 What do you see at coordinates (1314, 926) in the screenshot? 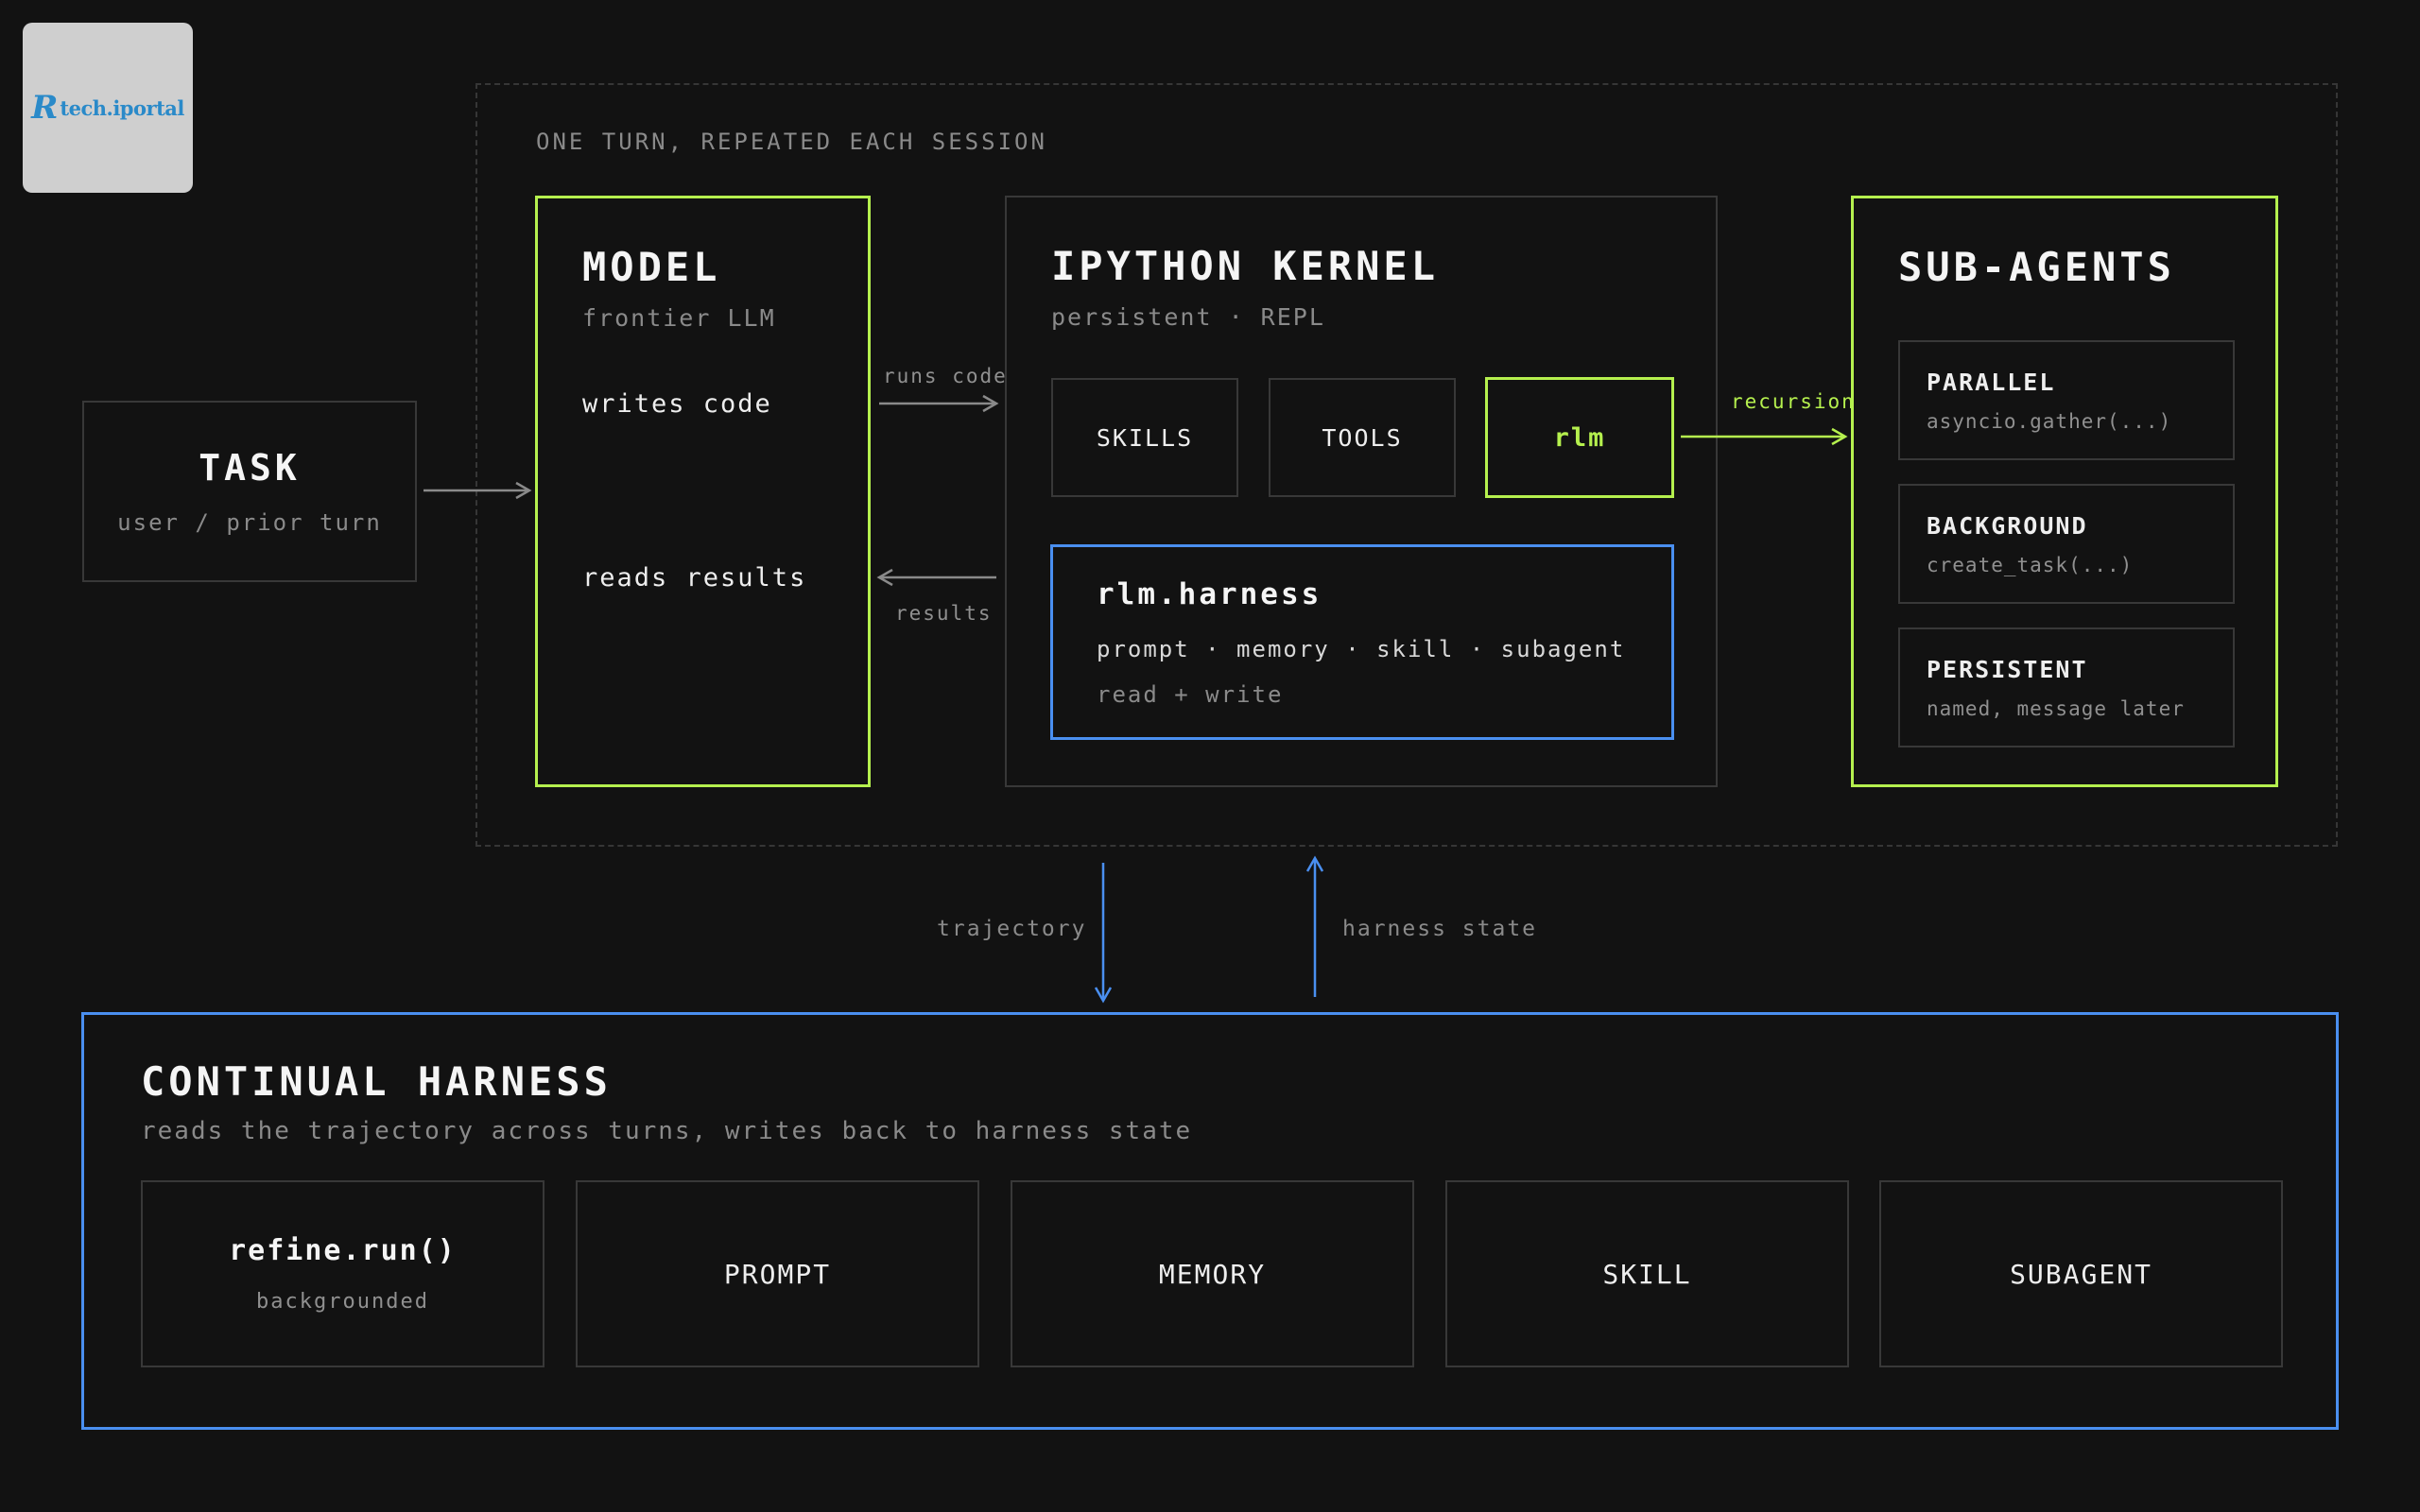
I see `arrow-harness-state` at bounding box center [1314, 926].